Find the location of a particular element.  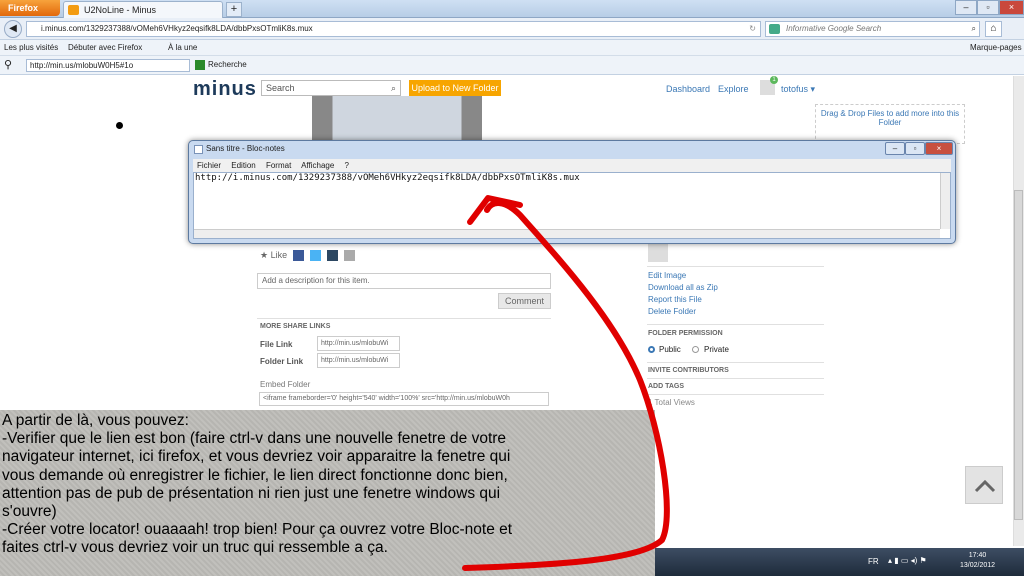

red-arrow-stroke is located at coordinates (566, 385).